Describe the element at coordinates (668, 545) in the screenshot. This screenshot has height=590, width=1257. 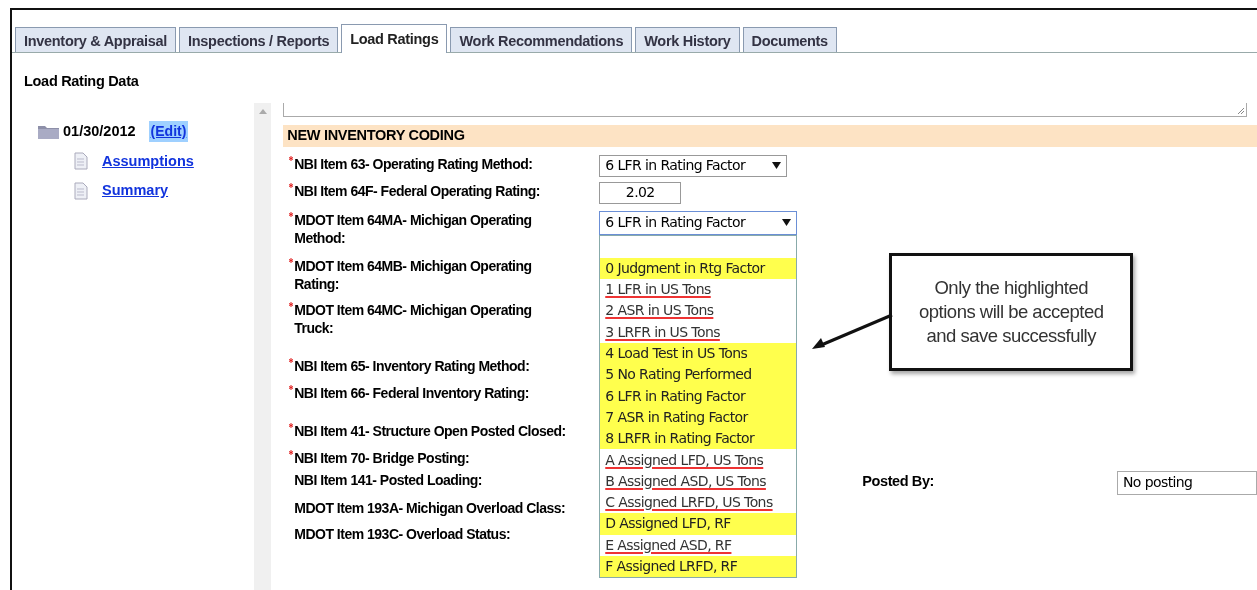
I see `dropdown-option: E Assigned ASD, RF` at that location.